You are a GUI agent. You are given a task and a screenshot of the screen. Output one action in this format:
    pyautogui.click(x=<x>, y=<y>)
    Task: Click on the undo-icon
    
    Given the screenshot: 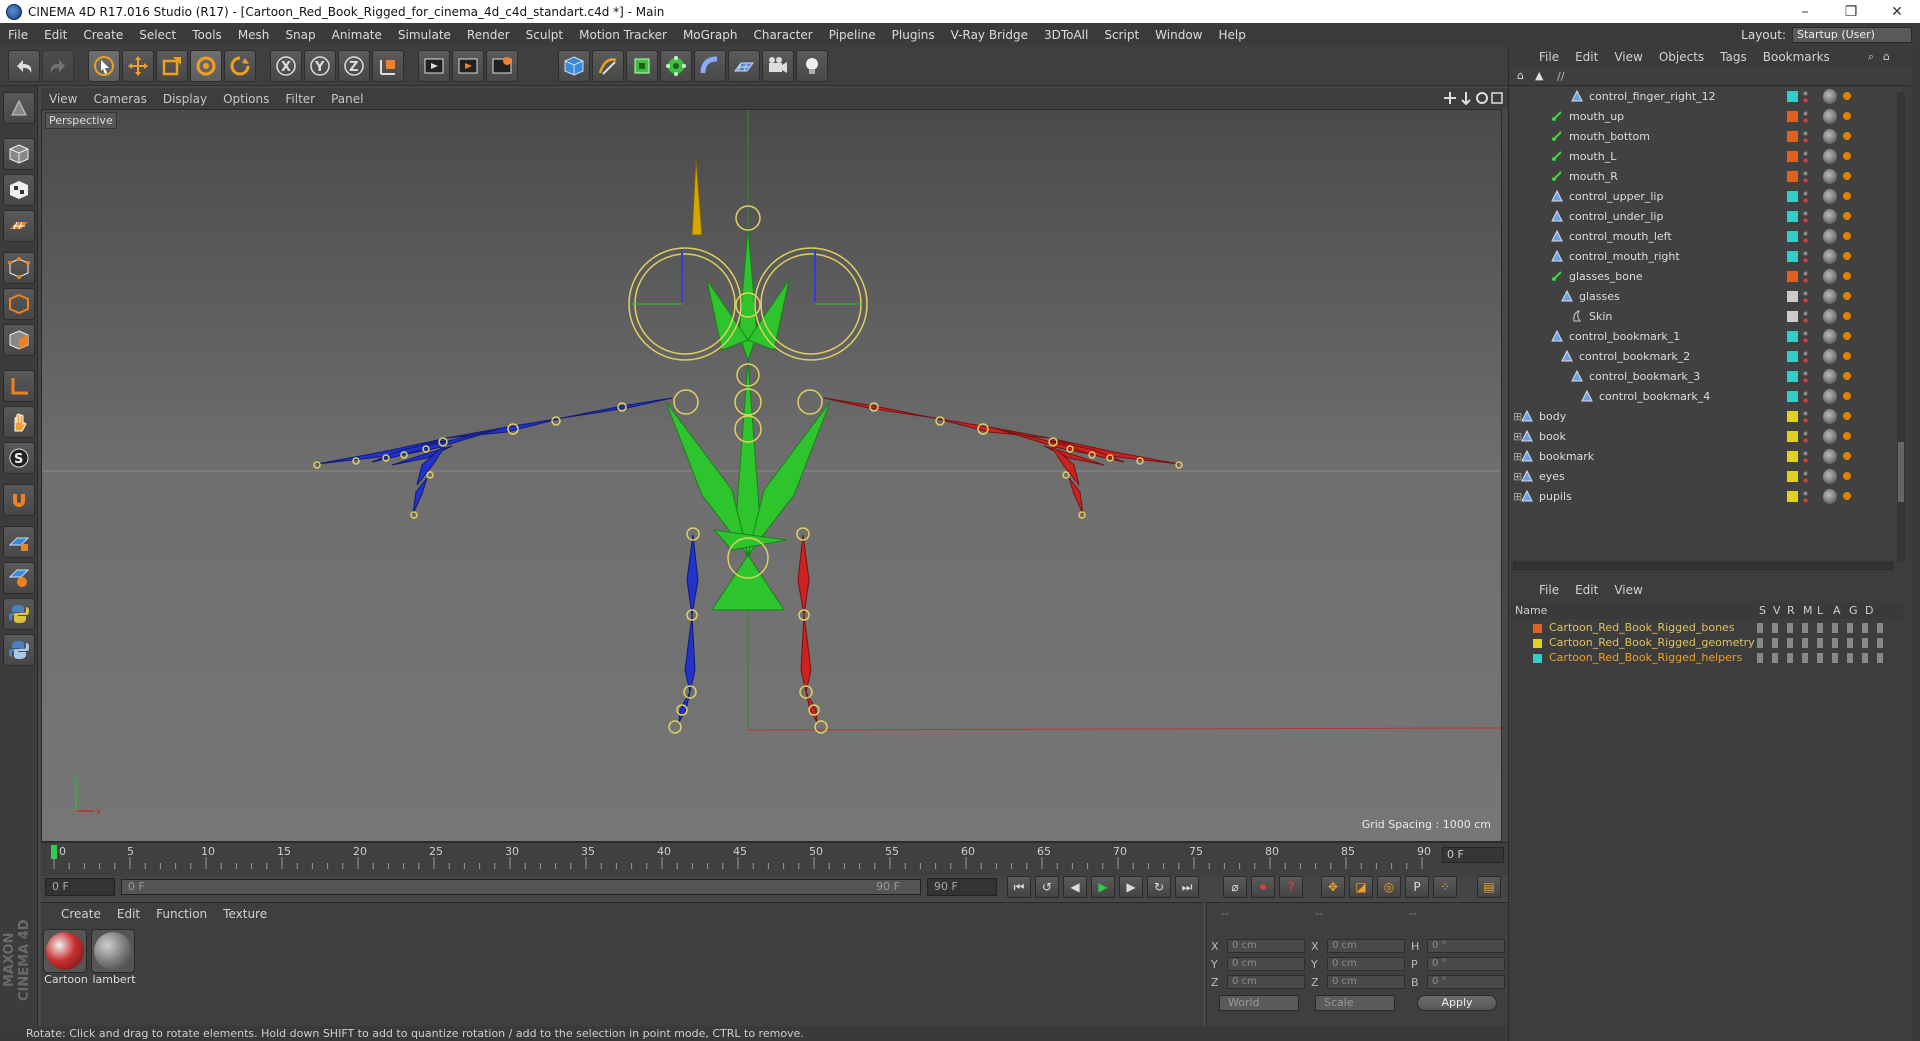 What is the action you would take?
    pyautogui.click(x=24, y=66)
    